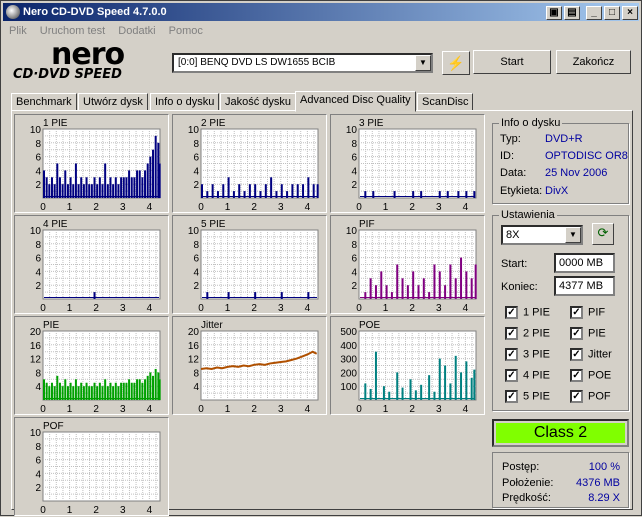  Describe the element at coordinates (588, 333) in the screenshot. I see `checkbox-pie: ✓ PIE` at that location.